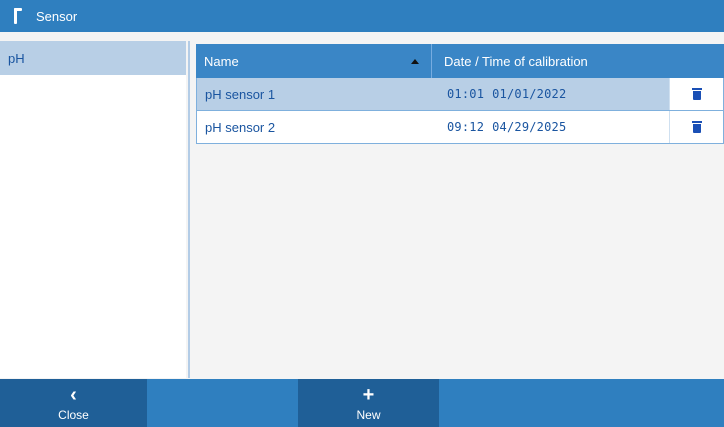 The image size is (724, 427). Describe the element at coordinates (368, 414) in the screenshot. I see `new-button-label: New` at that location.